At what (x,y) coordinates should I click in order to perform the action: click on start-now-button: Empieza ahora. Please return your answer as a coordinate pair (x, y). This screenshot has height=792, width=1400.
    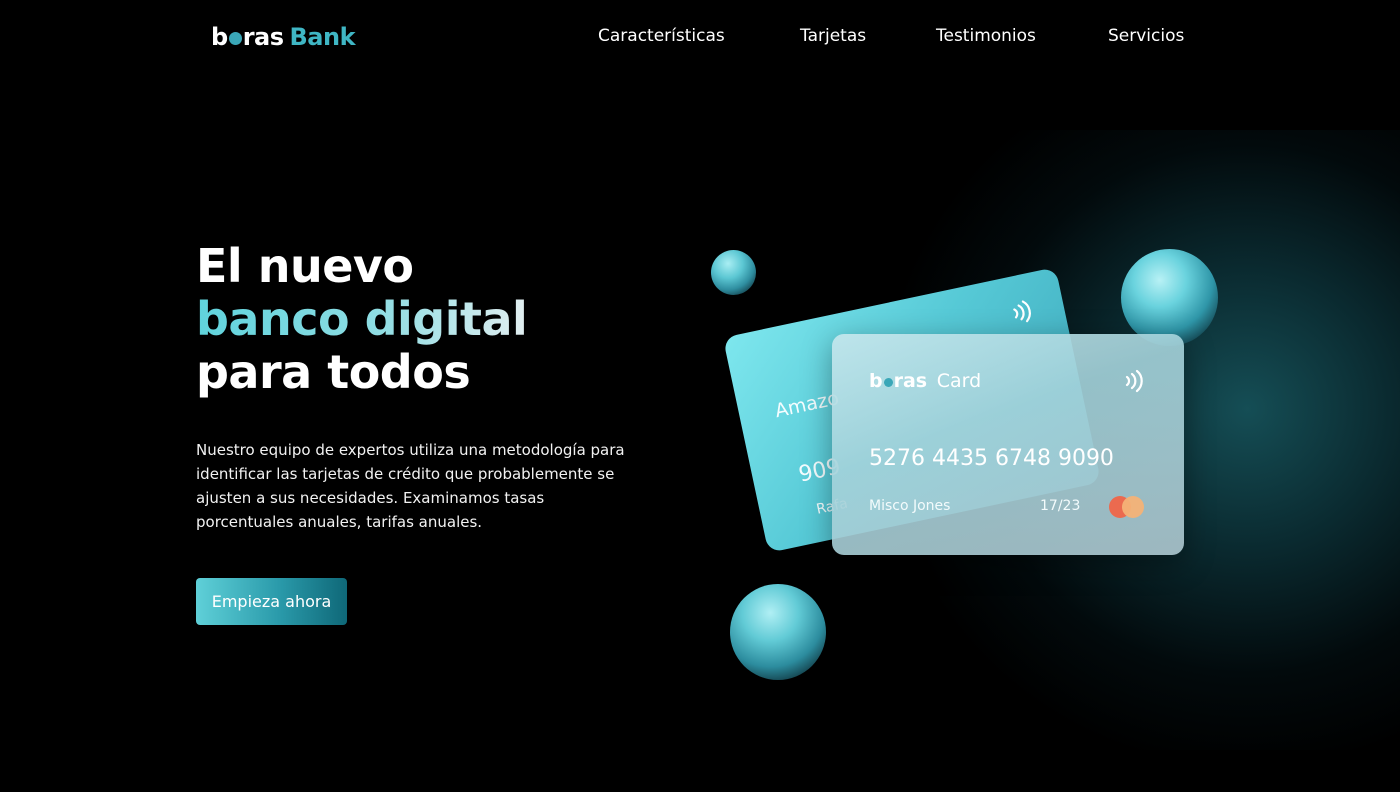
    Looking at the image, I should click on (271, 601).